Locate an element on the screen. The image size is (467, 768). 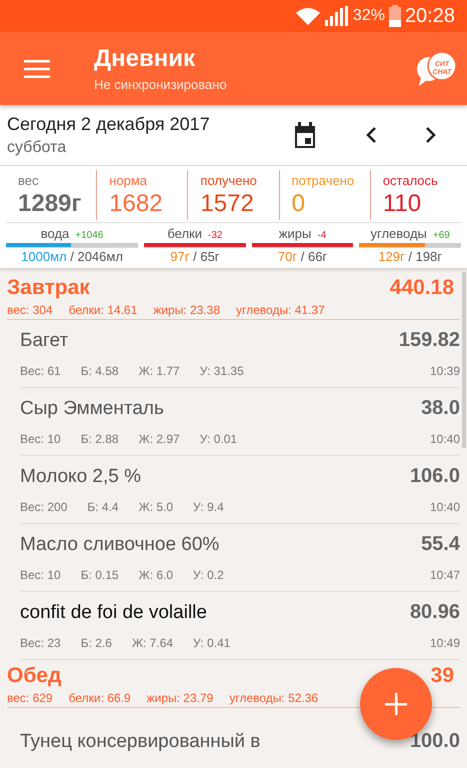
food-name: Багет is located at coordinates (44, 341).